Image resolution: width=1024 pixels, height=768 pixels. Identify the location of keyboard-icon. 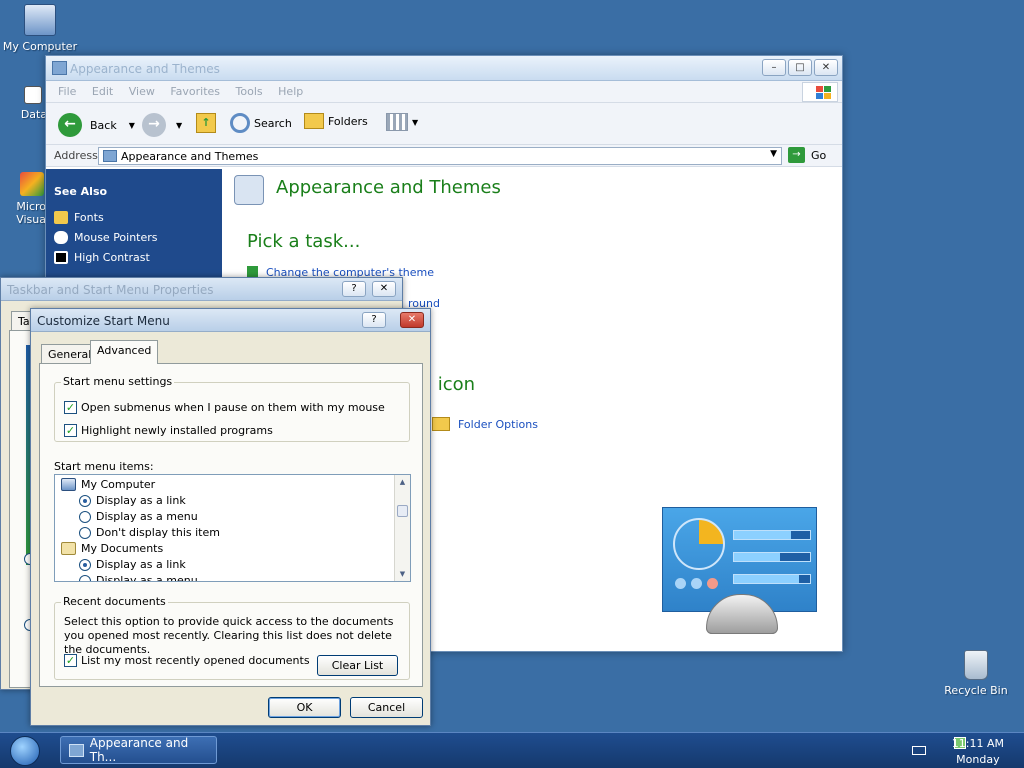
(919, 750).